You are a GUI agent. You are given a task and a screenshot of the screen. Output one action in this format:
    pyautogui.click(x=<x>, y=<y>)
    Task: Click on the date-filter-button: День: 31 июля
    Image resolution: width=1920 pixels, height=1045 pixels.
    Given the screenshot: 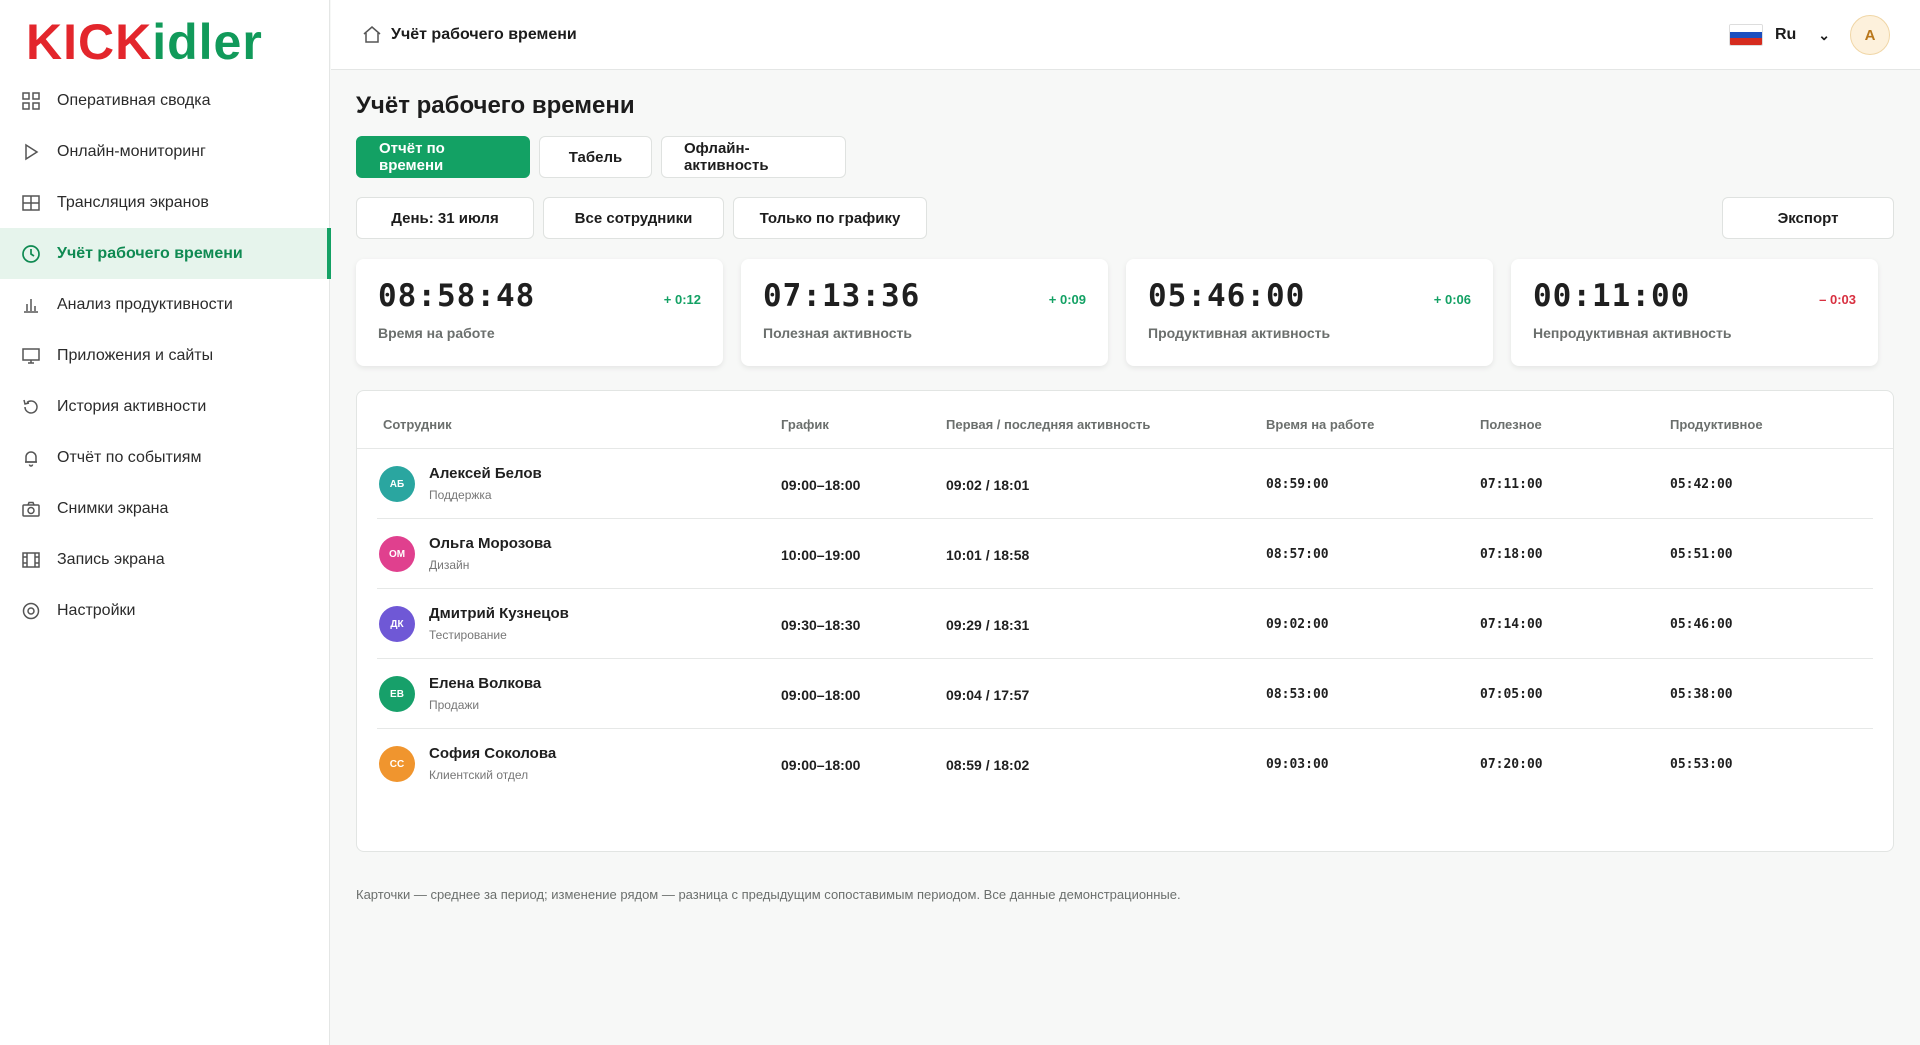 What is the action you would take?
    pyautogui.click(x=445, y=218)
    